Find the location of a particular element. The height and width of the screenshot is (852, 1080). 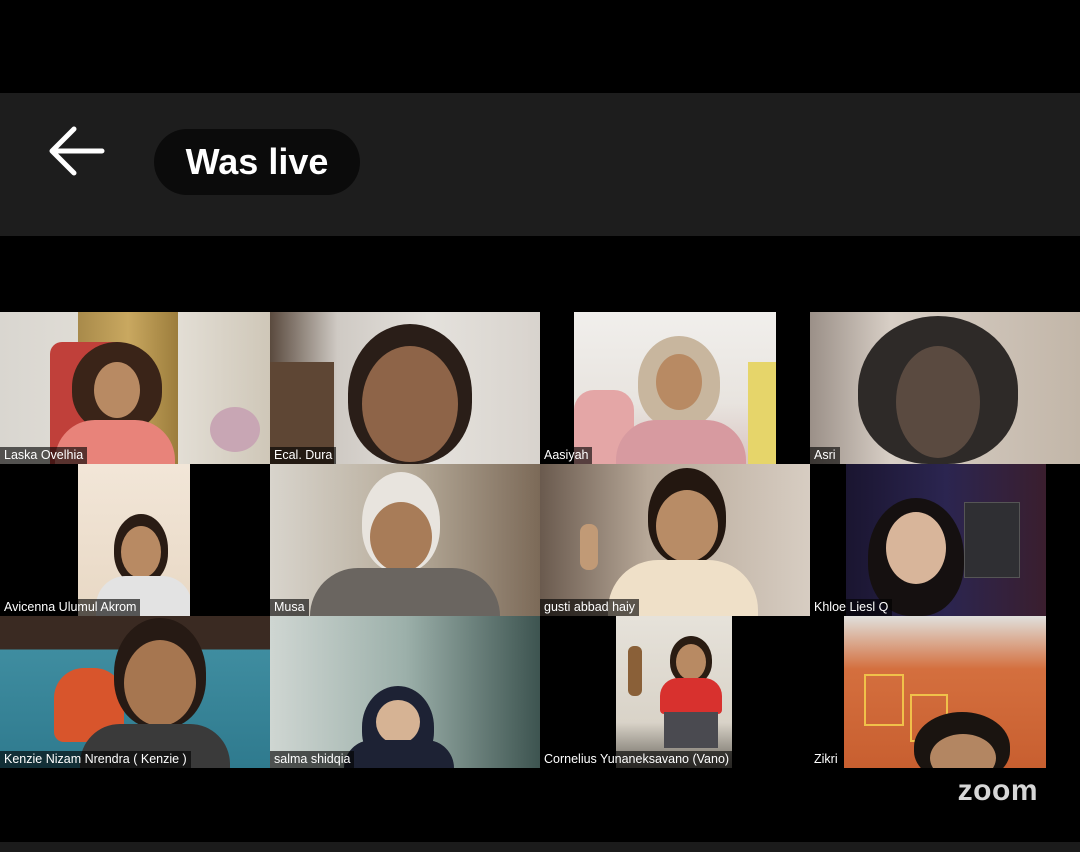

participant-name: Khloe Liesl Q is located at coordinates (851, 607).